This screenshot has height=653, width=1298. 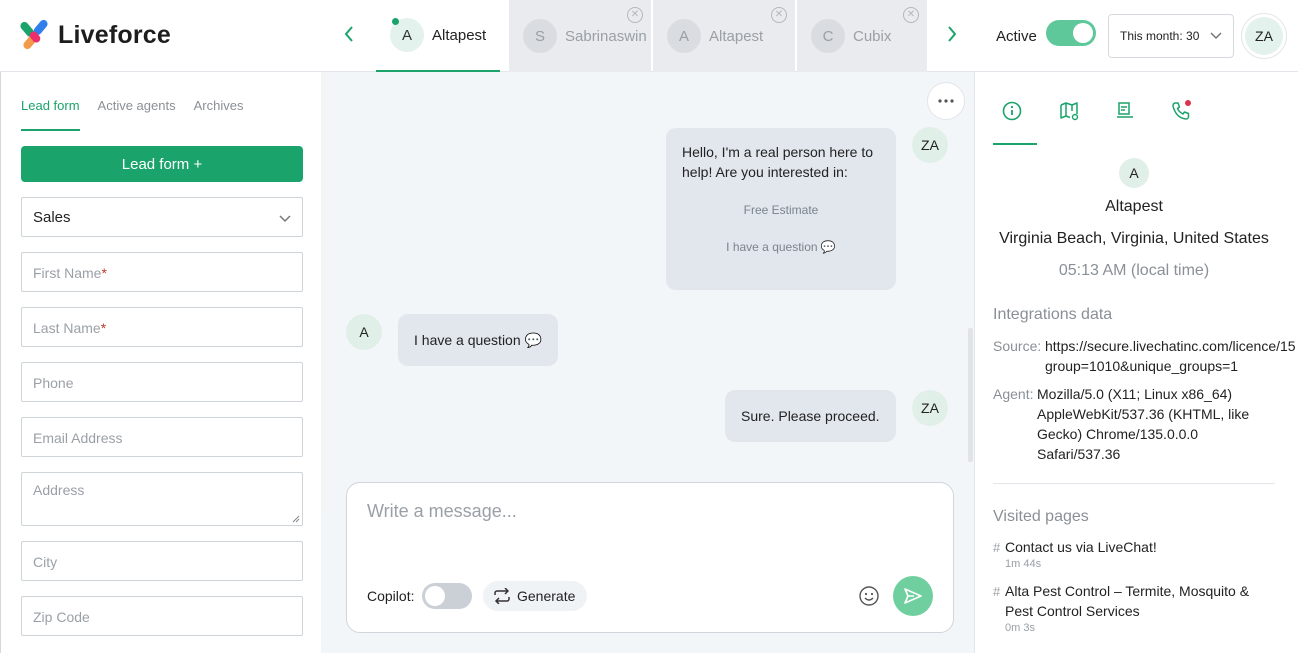 I want to click on first-name-placeholder: First Name, so click(x=67, y=273).